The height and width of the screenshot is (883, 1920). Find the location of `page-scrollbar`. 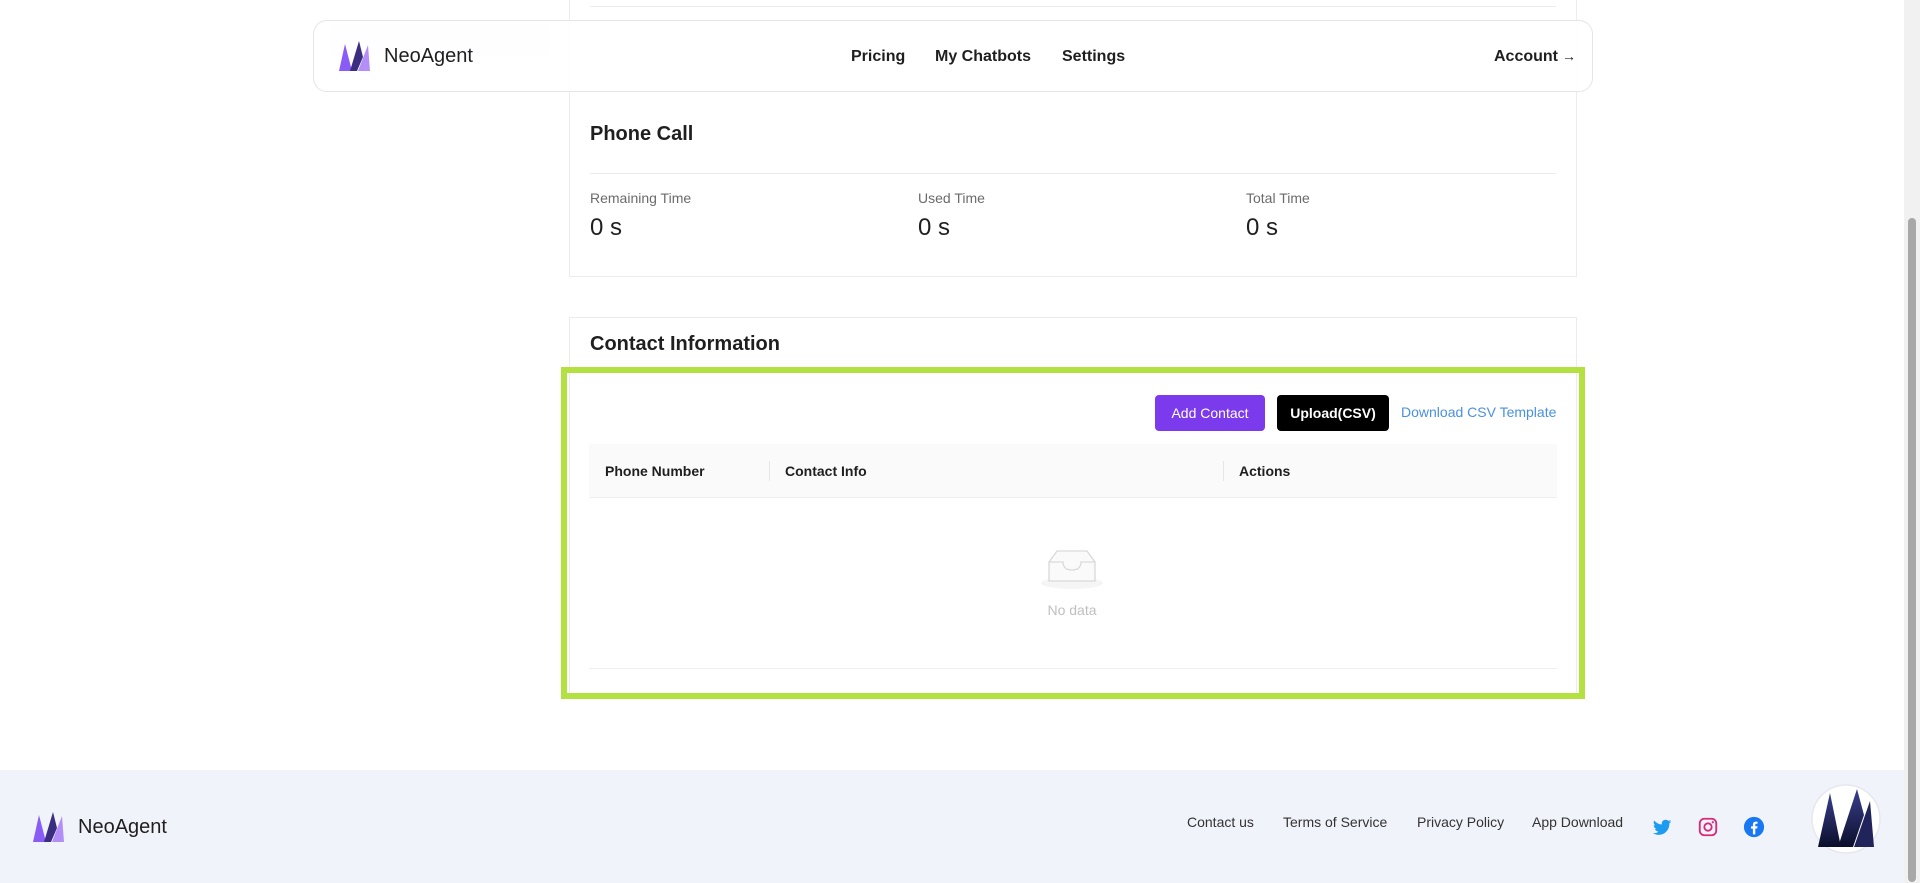

page-scrollbar is located at coordinates (1912, 441).